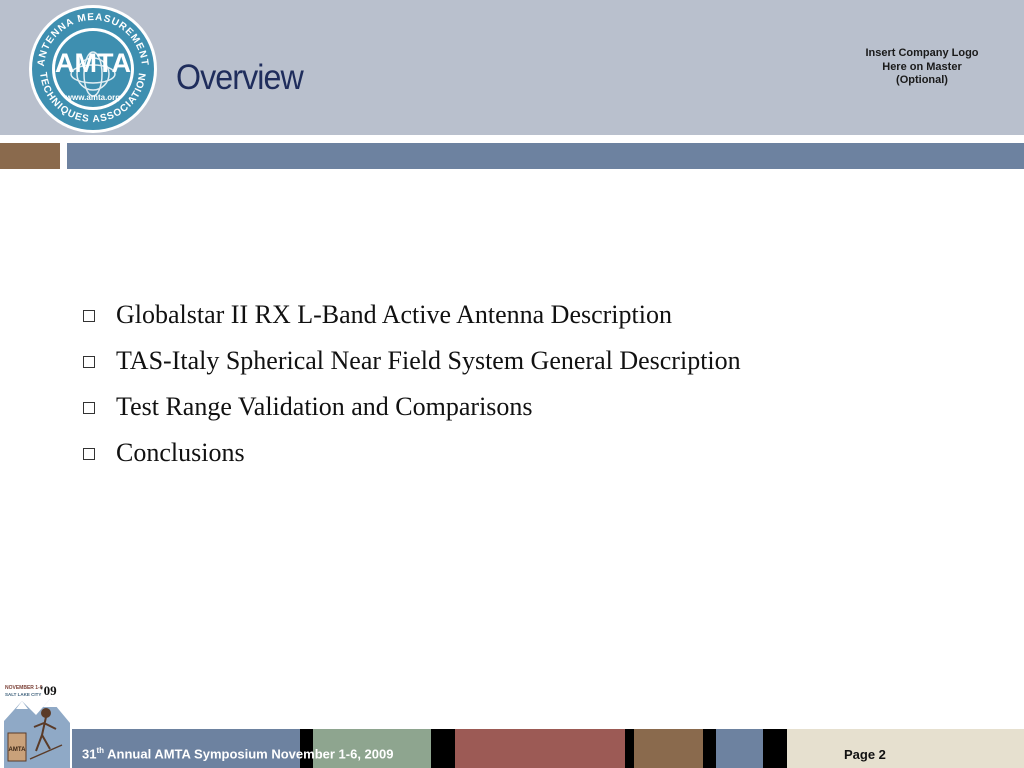 The height and width of the screenshot is (768, 1024). Describe the element at coordinates (180, 452) in the screenshot. I see `bullet-text: Conclusions` at that location.